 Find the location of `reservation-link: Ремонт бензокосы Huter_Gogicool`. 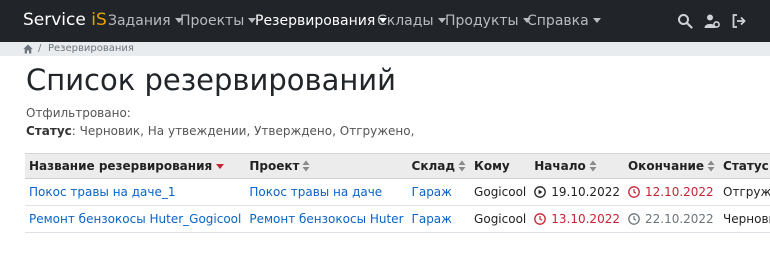

reservation-link: Ремонт бензокосы Huter_Gogicool is located at coordinates (135, 219).